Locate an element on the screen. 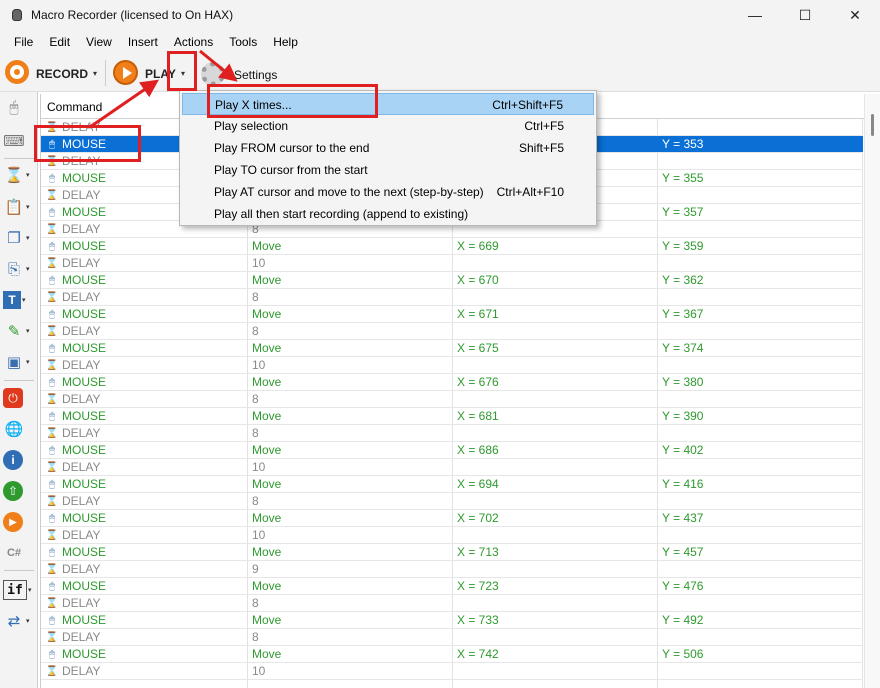 The width and height of the screenshot is (880, 688). if-icon: if is located at coordinates (15, 590).